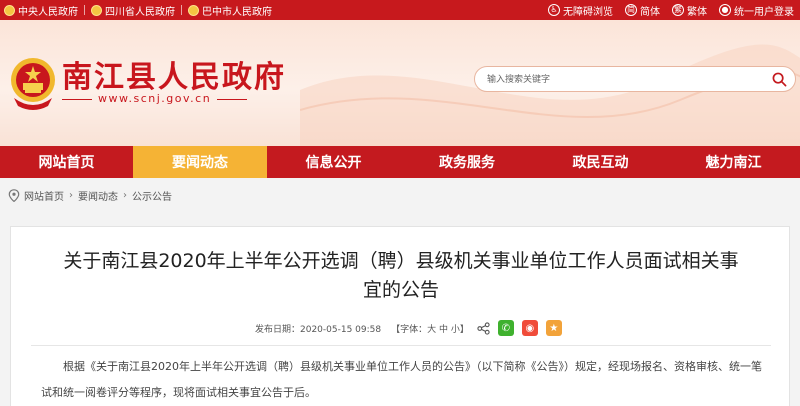  I want to click on gov-link-city: 巴中市人民政府, so click(230, 10).